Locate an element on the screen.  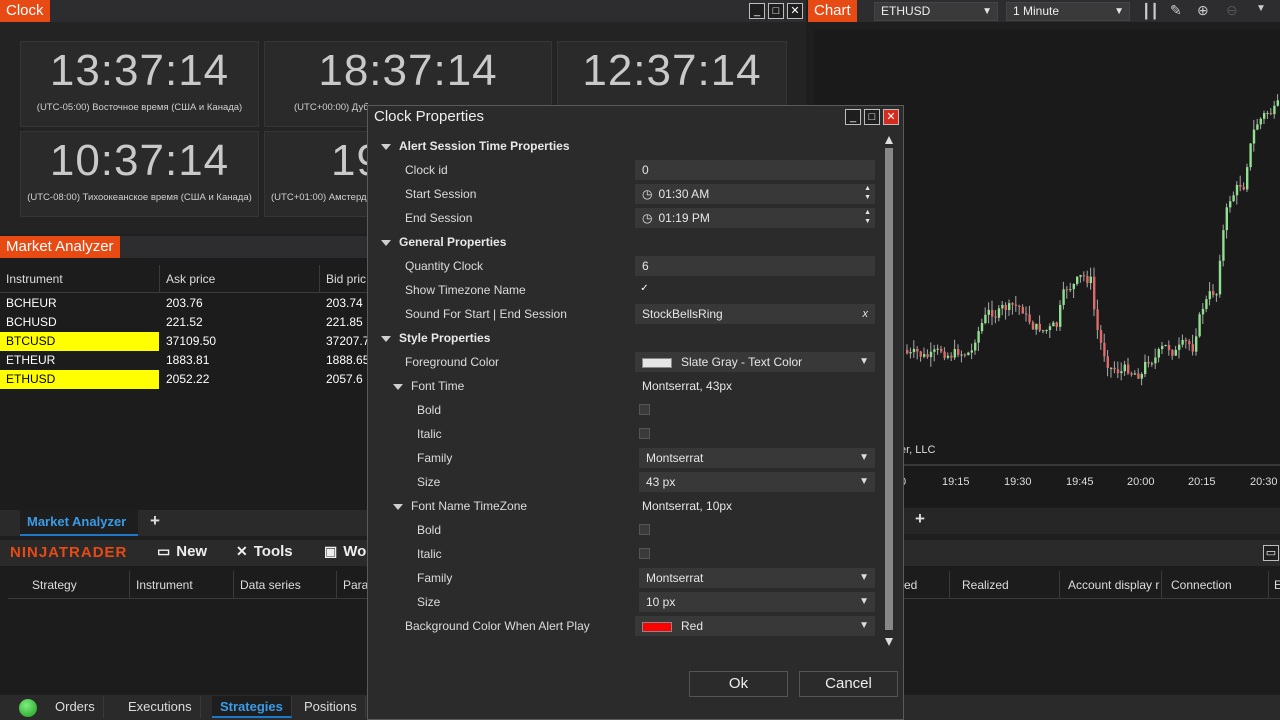
dropdown: 10 px ▼ is located at coordinates (757, 602).